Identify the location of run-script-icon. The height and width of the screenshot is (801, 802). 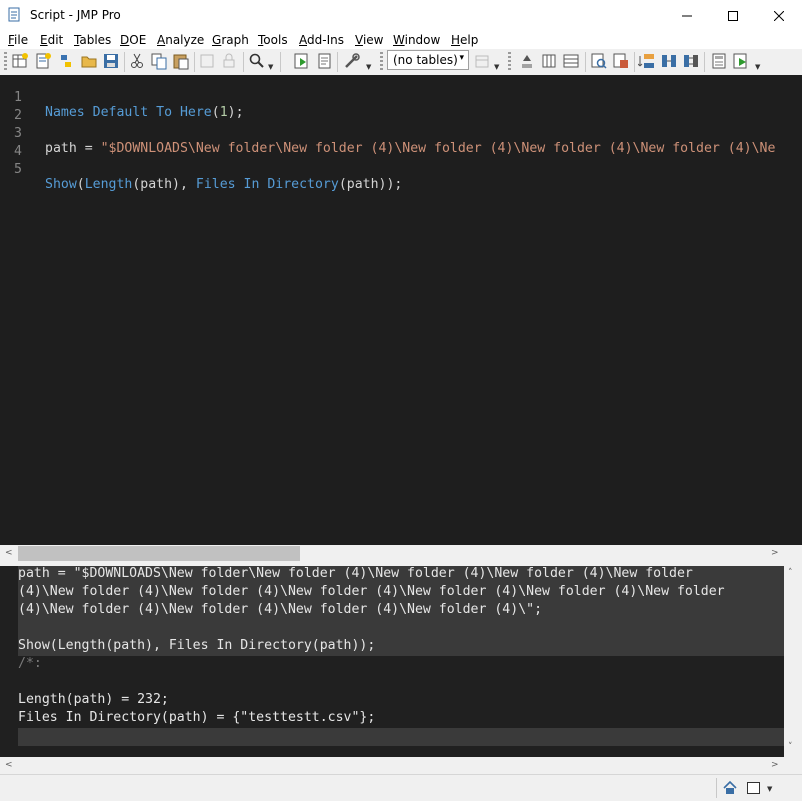
(302, 61).